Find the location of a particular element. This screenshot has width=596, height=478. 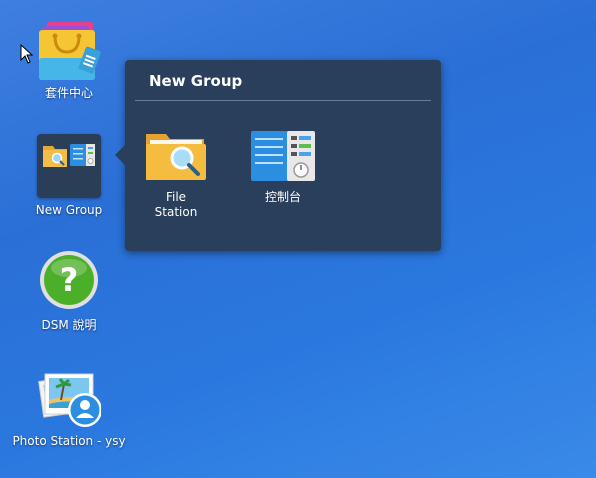

desktop-icon-label: 套件中心 is located at coordinates (68, 93).